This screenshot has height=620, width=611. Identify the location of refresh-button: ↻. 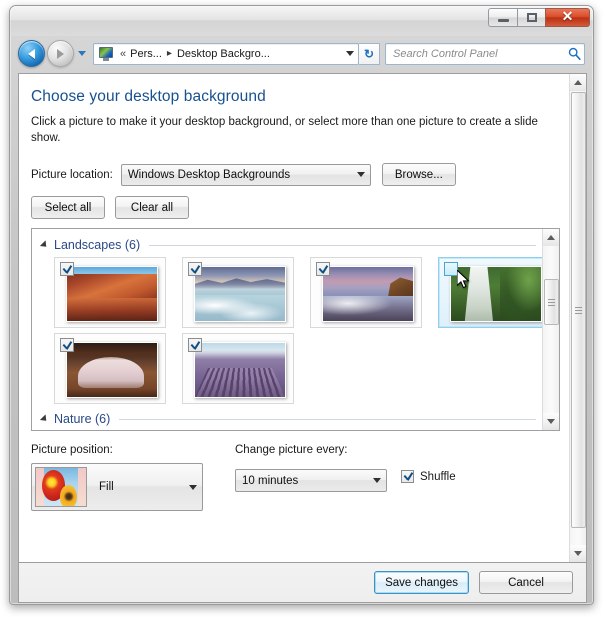
(369, 53).